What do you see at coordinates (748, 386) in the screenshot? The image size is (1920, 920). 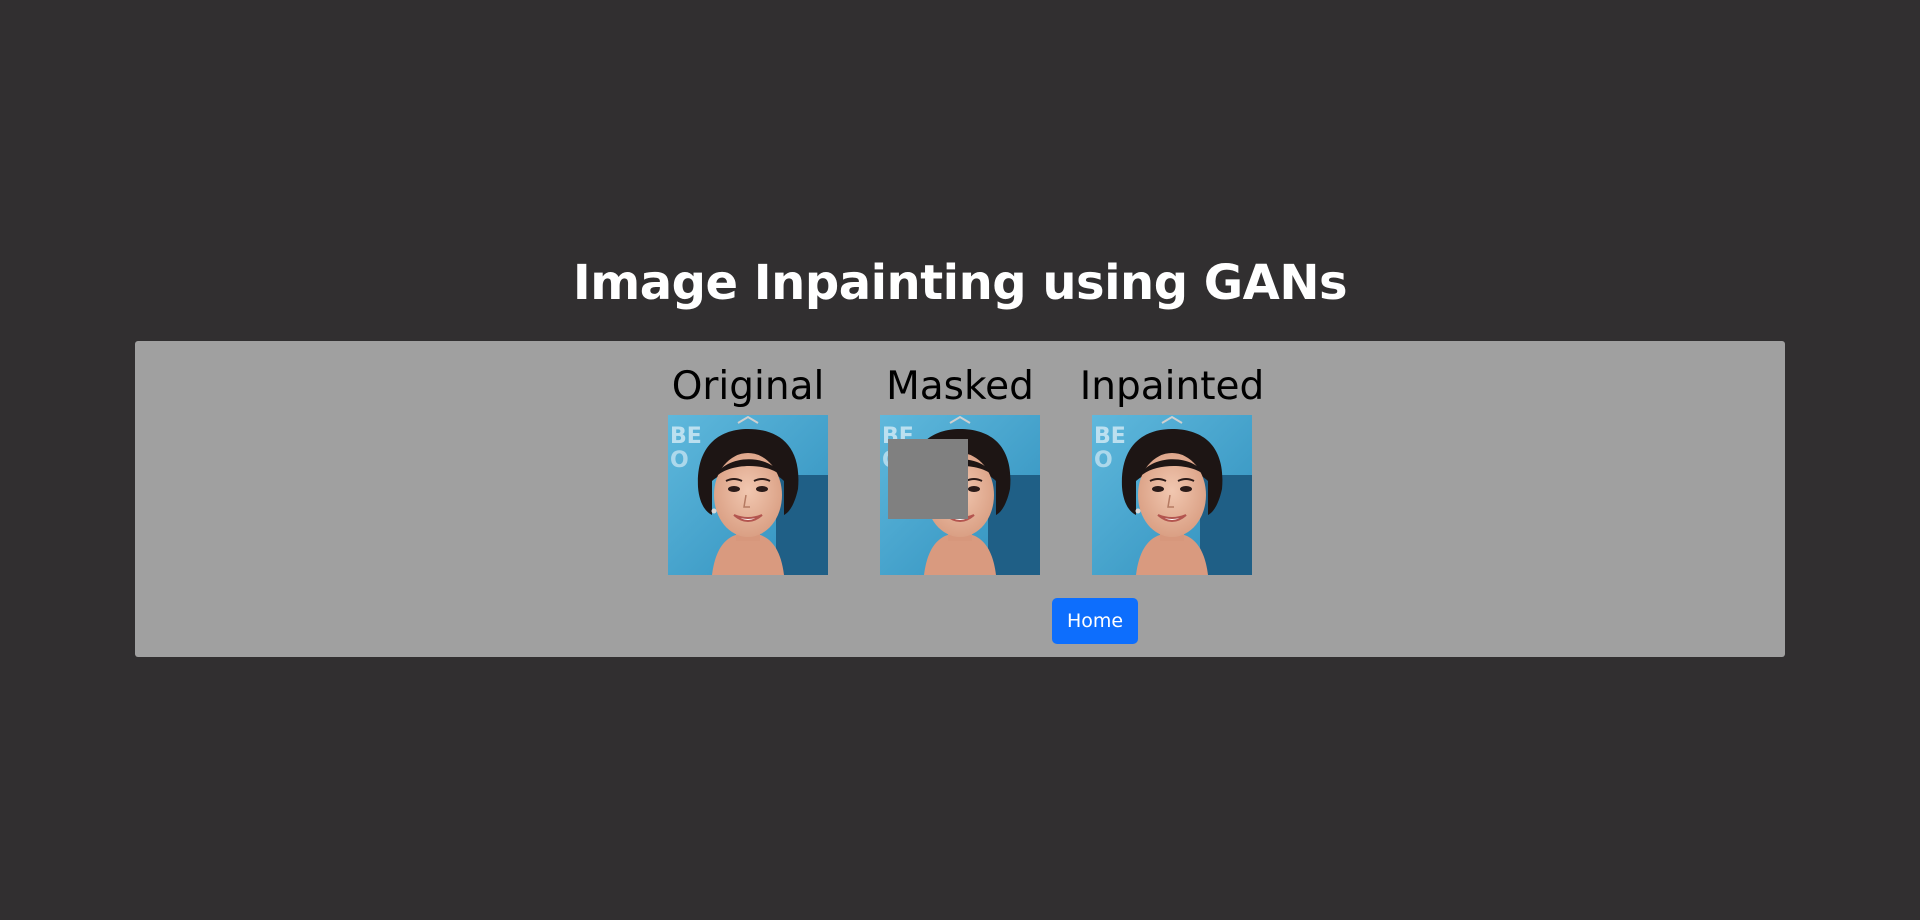 I see `original-caption: Original` at bounding box center [748, 386].